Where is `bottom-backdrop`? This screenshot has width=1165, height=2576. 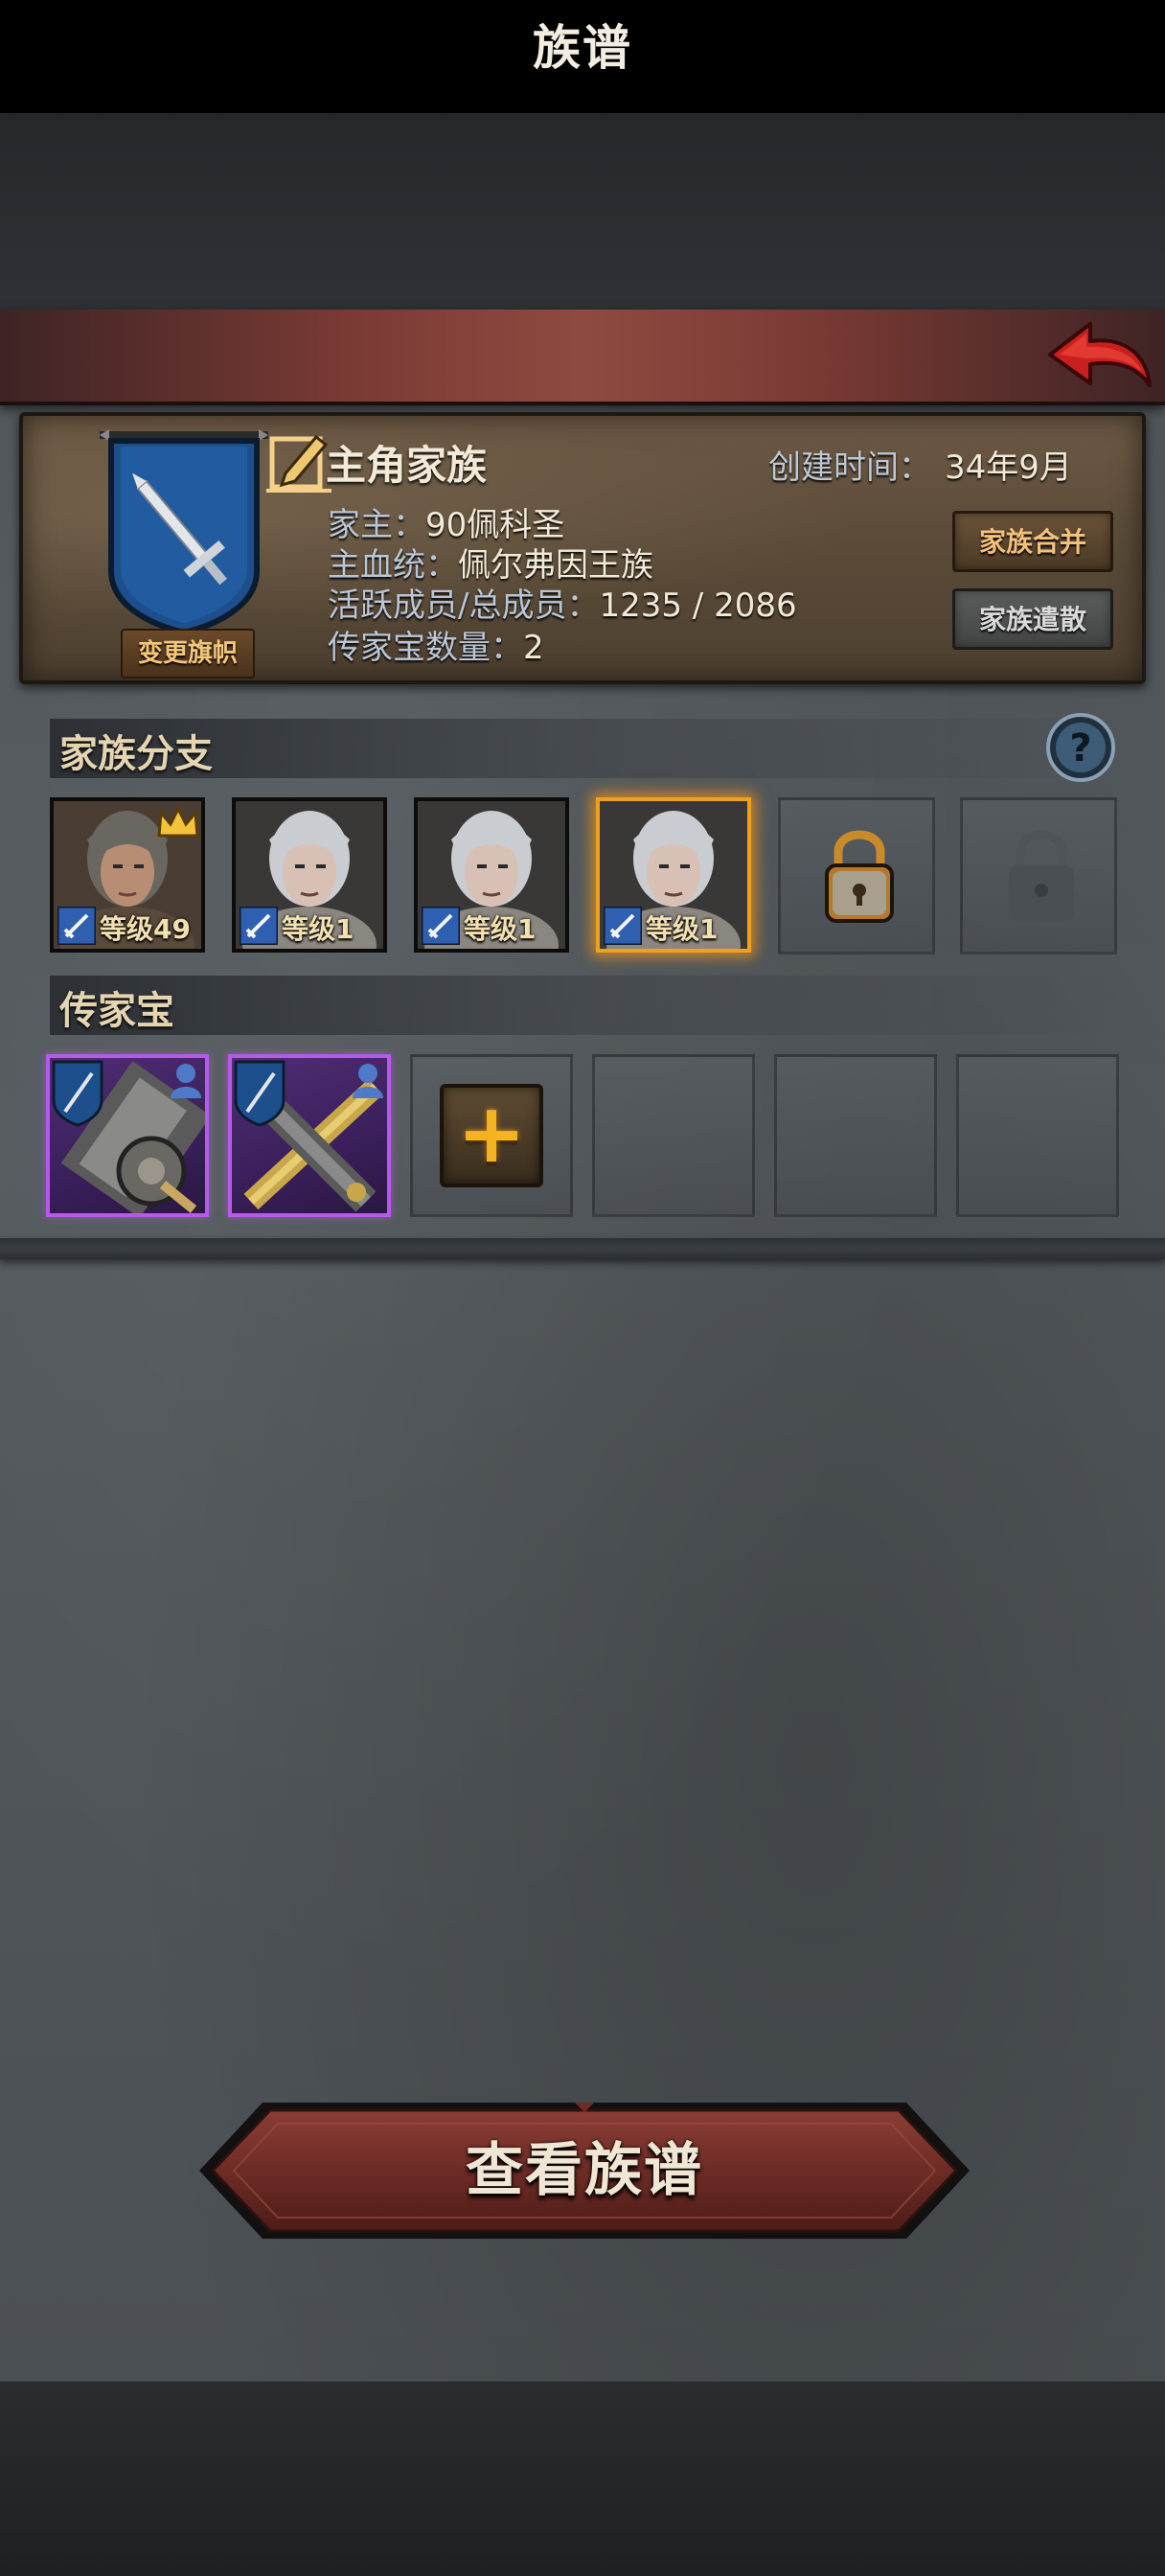 bottom-backdrop is located at coordinates (582, 2478).